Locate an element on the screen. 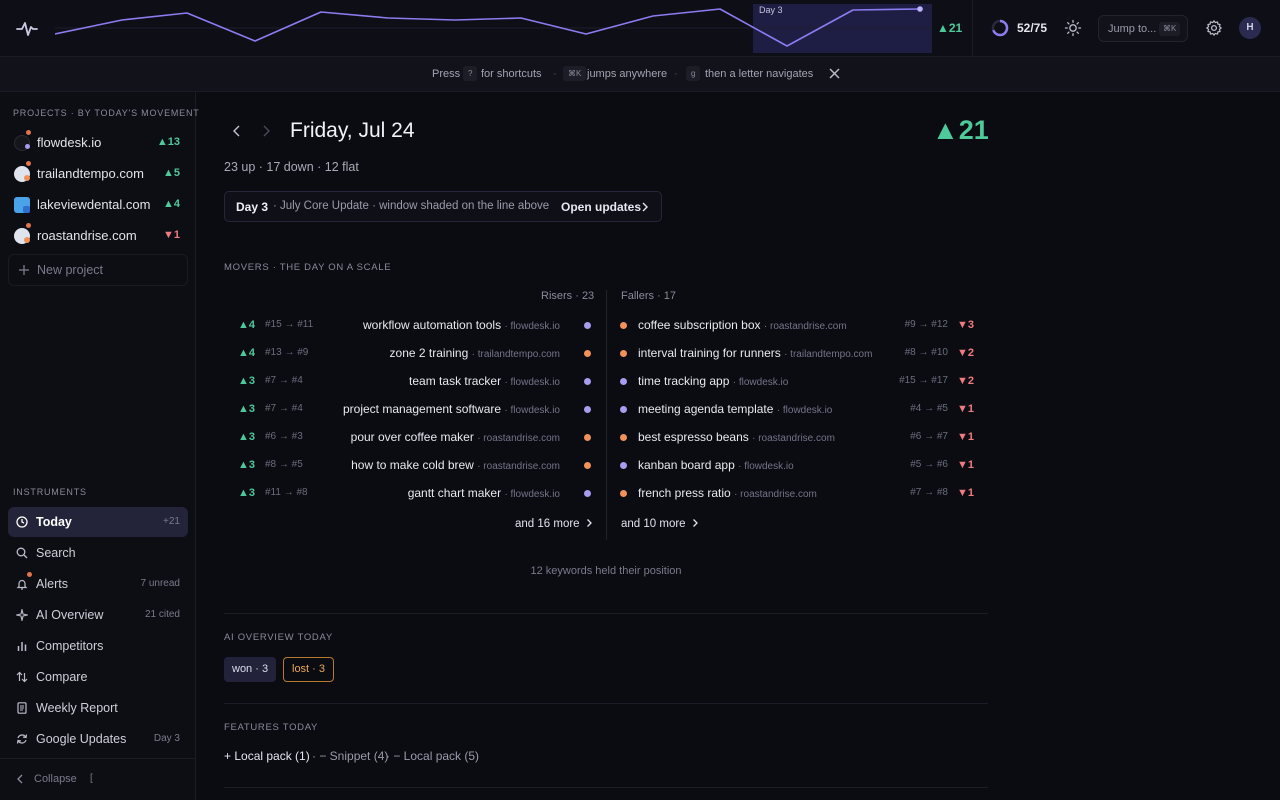  collapse-shortcut-key: [ is located at coordinates (91, 778).